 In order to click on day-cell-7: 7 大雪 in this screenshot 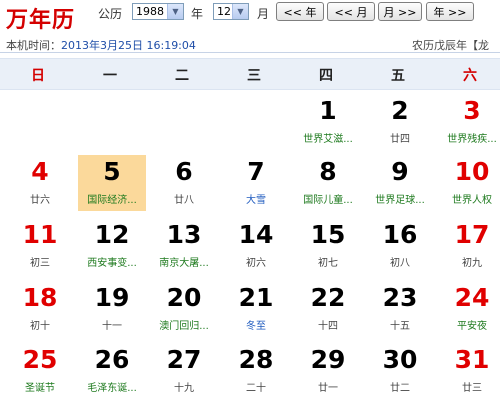, I will do `click(256, 183)`.